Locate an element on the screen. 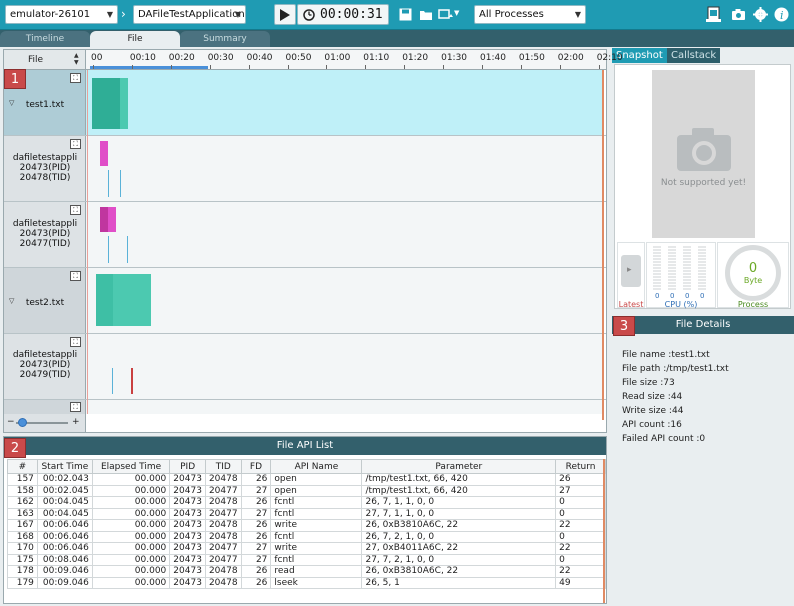 This screenshot has width=794, height=606. application-select: DAFileTestApplication ▼ is located at coordinates (189, 14).